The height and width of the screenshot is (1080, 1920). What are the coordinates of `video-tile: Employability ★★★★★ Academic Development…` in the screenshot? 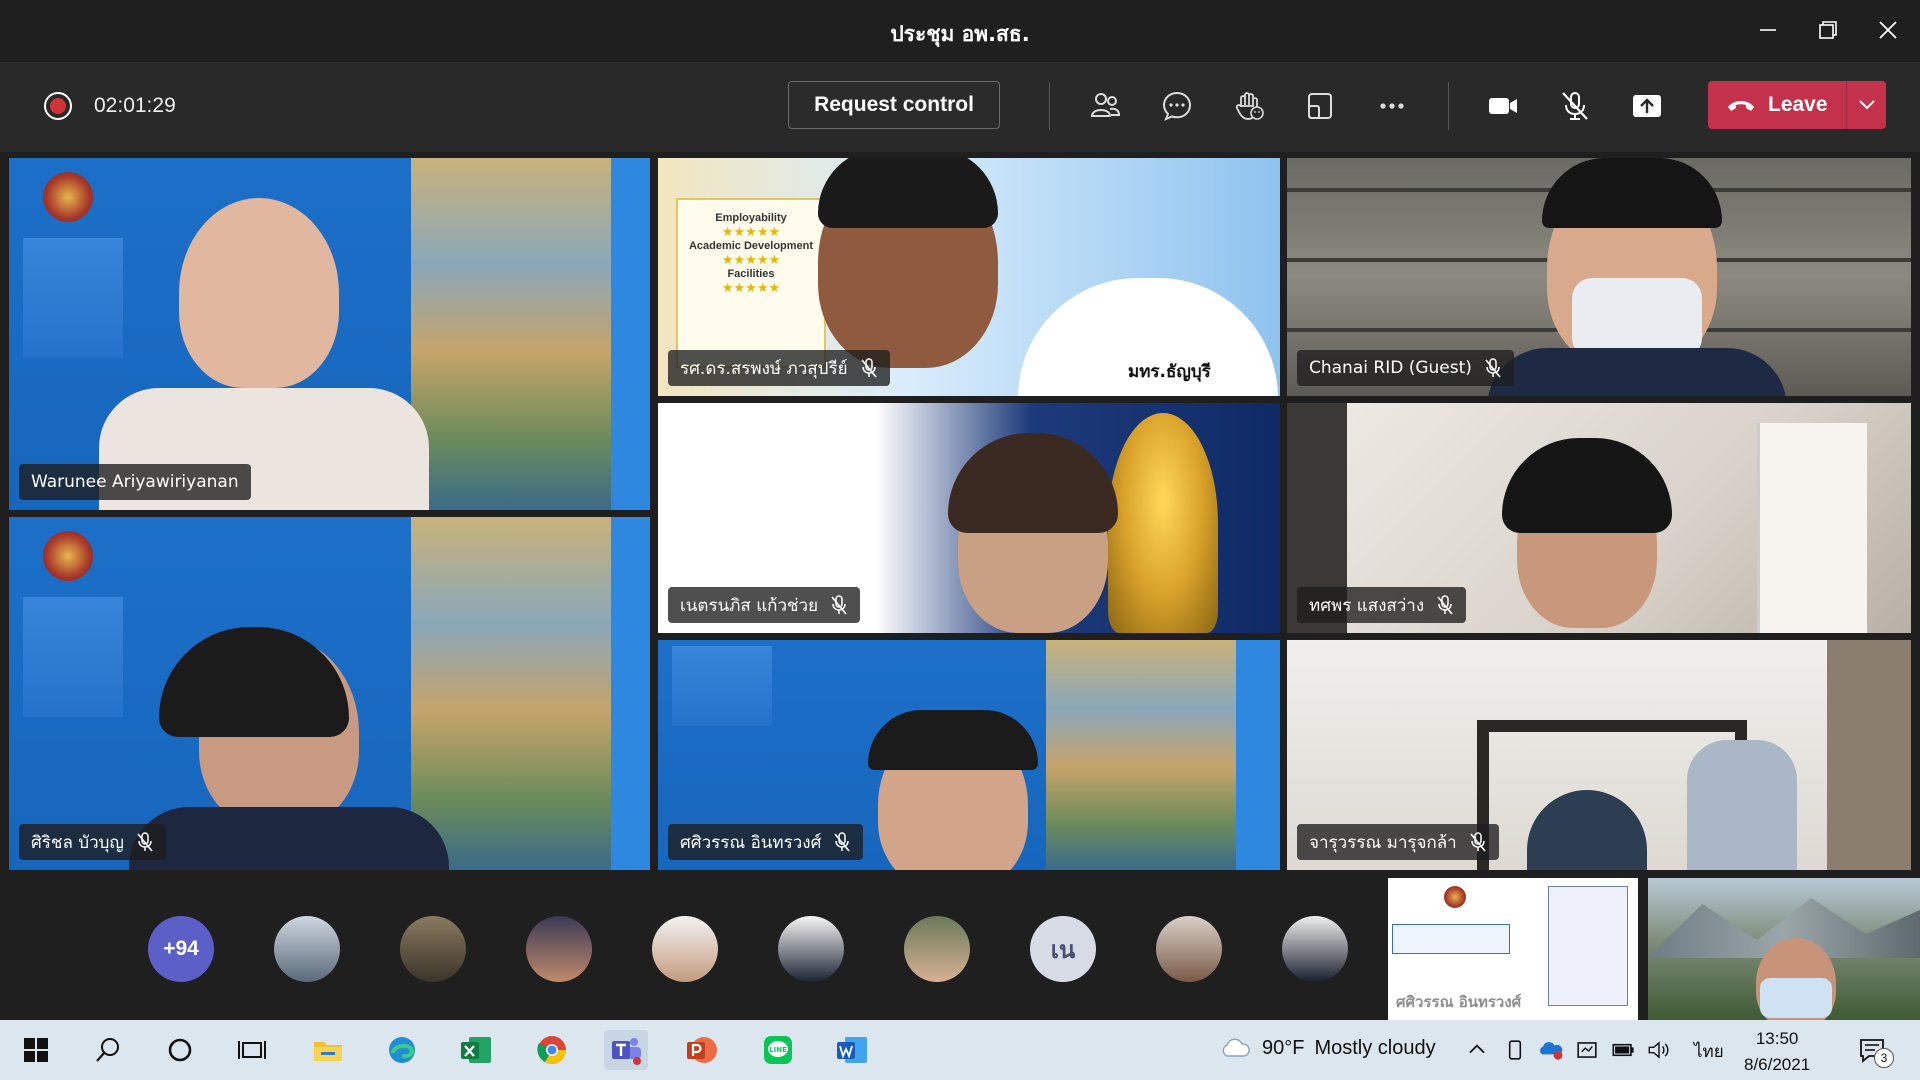 It's located at (969, 277).